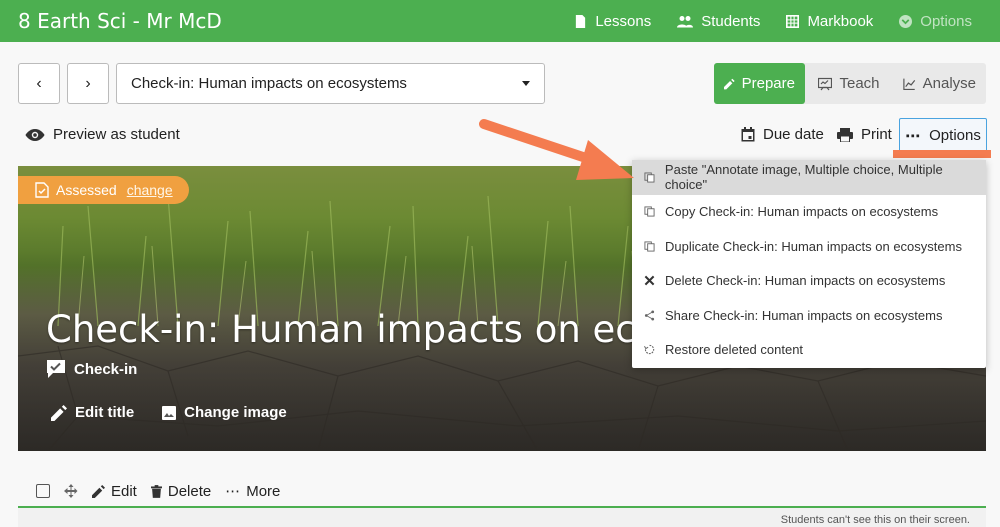 This screenshot has height=527, width=1000. I want to click on mode-teach: Teach, so click(849, 83).